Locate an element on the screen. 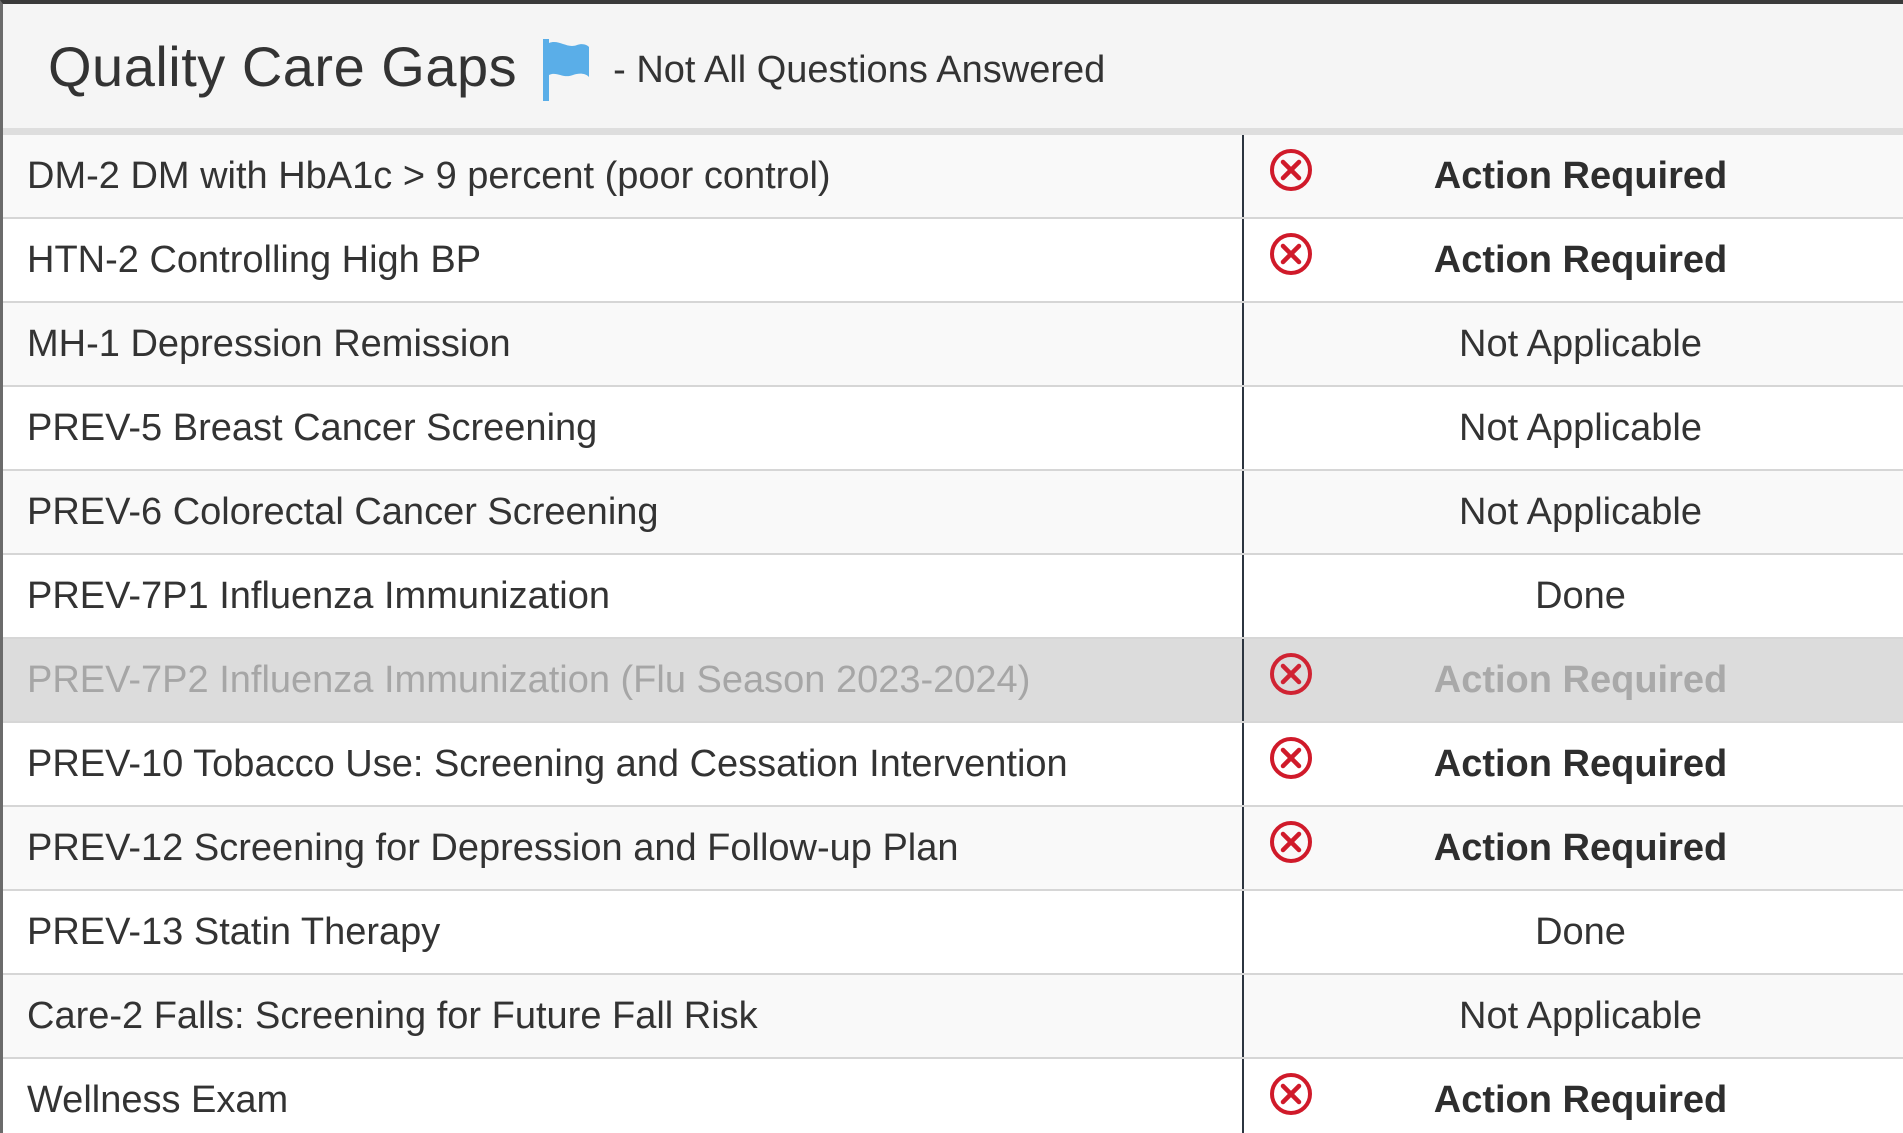 Image resolution: width=1903 pixels, height=1133 pixels. care-gap-row: PREV-13 Statin Therapy Done is located at coordinates (953, 933).